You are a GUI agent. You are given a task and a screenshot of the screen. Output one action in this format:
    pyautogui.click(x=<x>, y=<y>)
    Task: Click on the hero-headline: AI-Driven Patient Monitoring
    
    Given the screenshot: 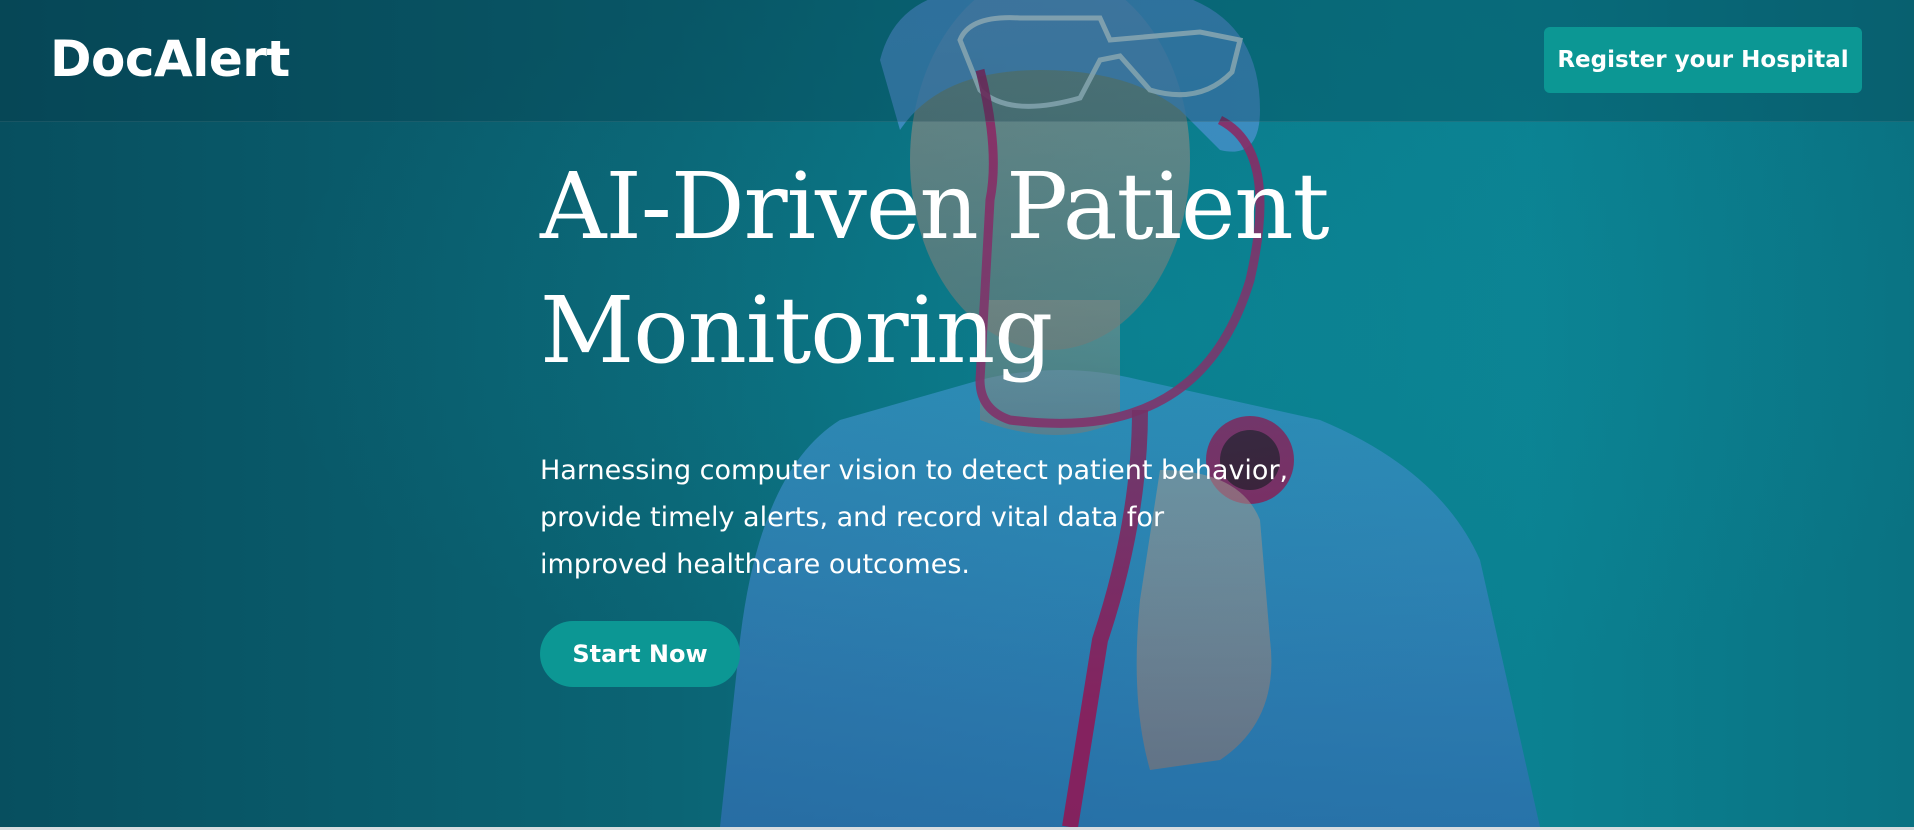 What is the action you would take?
    pyautogui.click(x=940, y=269)
    